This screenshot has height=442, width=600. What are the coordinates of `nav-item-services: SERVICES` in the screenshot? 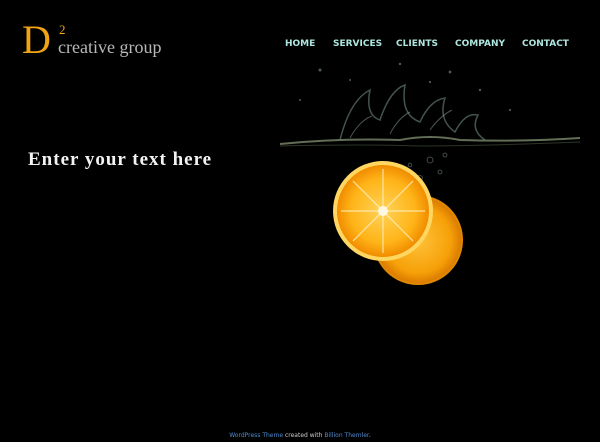 It's located at (357, 44).